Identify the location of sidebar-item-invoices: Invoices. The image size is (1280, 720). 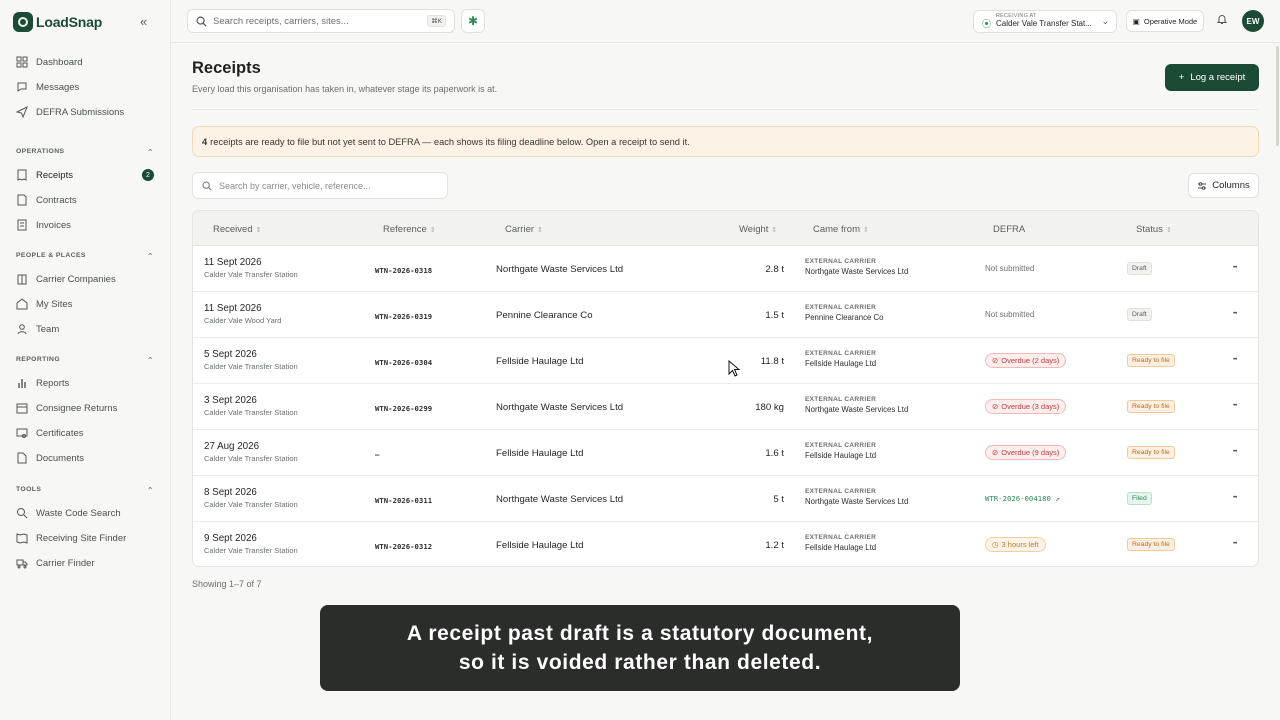
(88, 225).